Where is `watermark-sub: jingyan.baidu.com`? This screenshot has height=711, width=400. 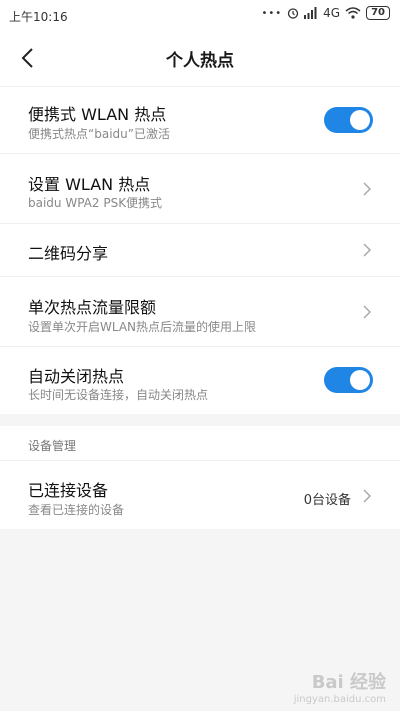
watermark-sub: jingyan.baidu.com is located at coordinates (339, 699).